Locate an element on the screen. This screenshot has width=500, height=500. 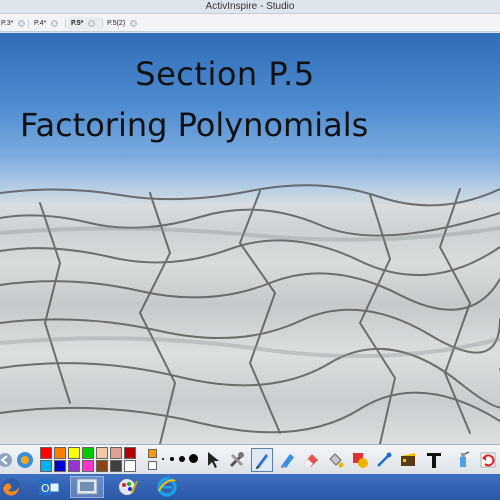
paint-icon is located at coordinates (128, 487).